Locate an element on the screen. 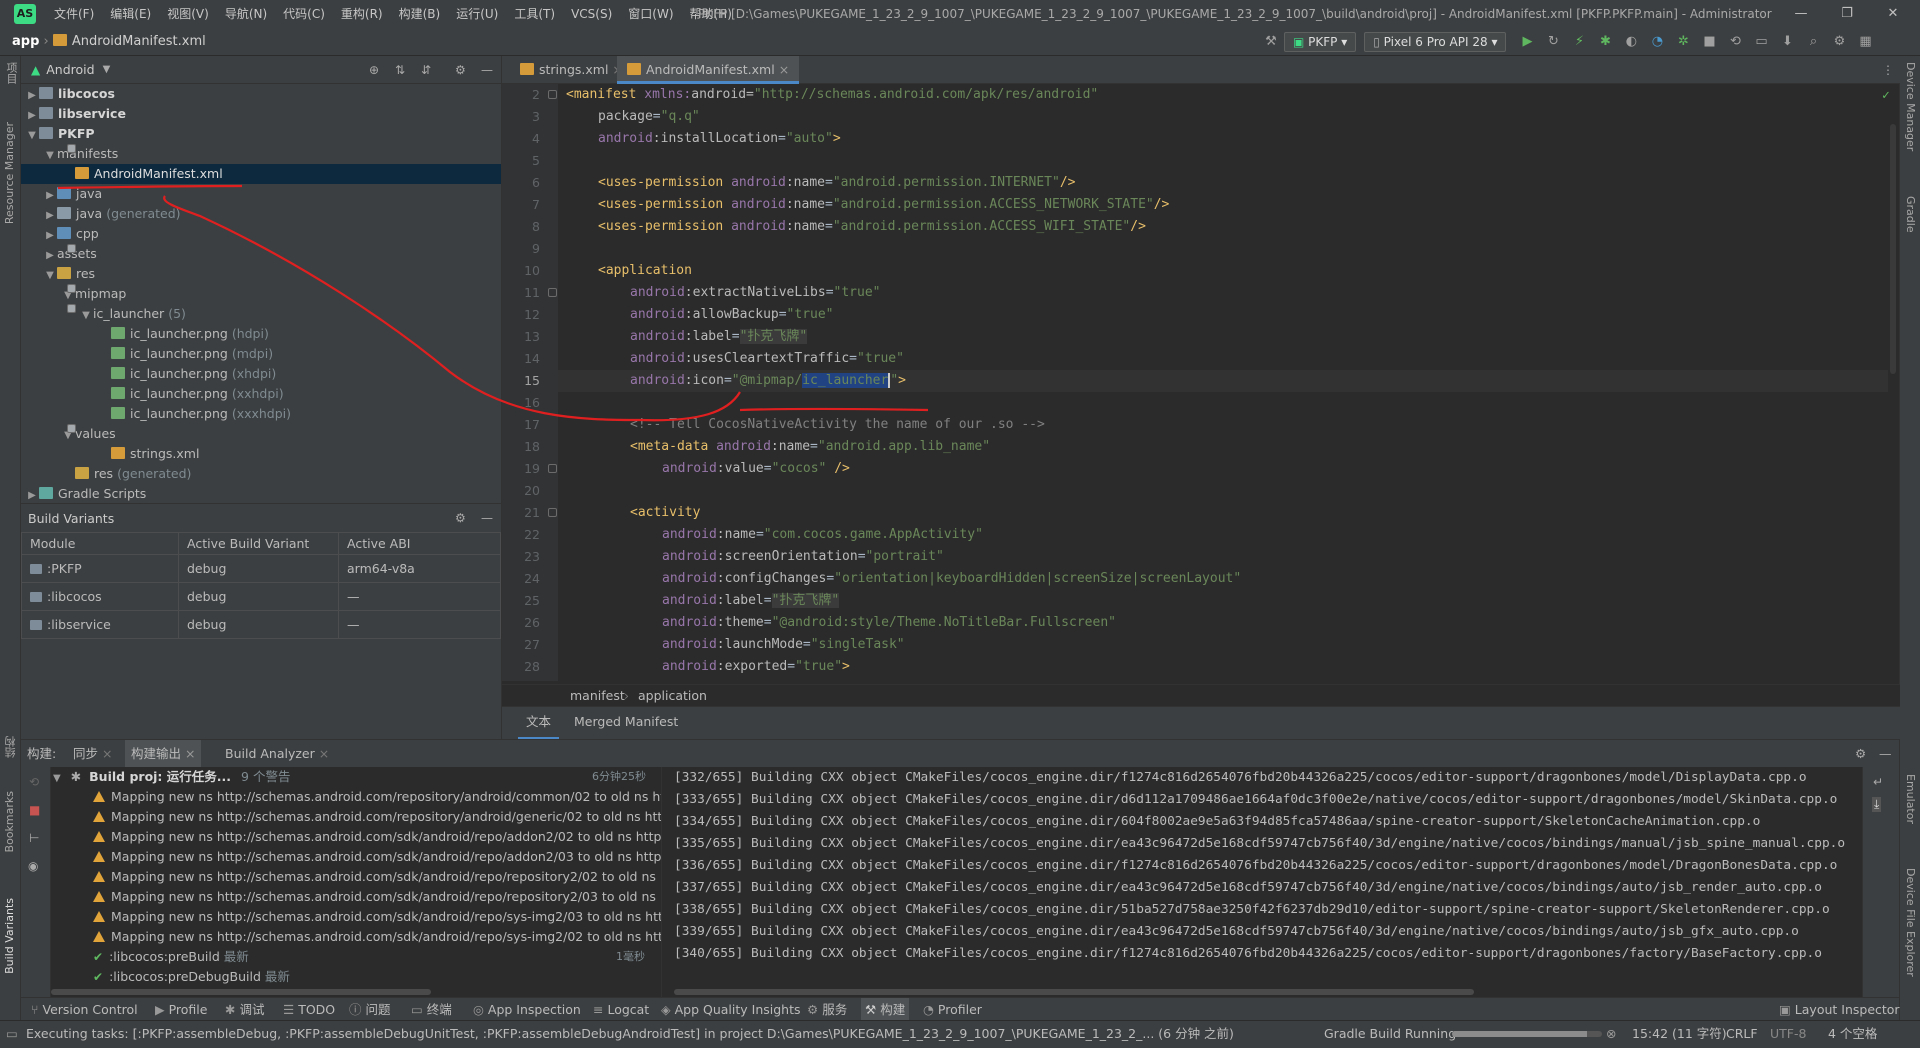  more-options-icon: ⋮ is located at coordinates (1888, 70).